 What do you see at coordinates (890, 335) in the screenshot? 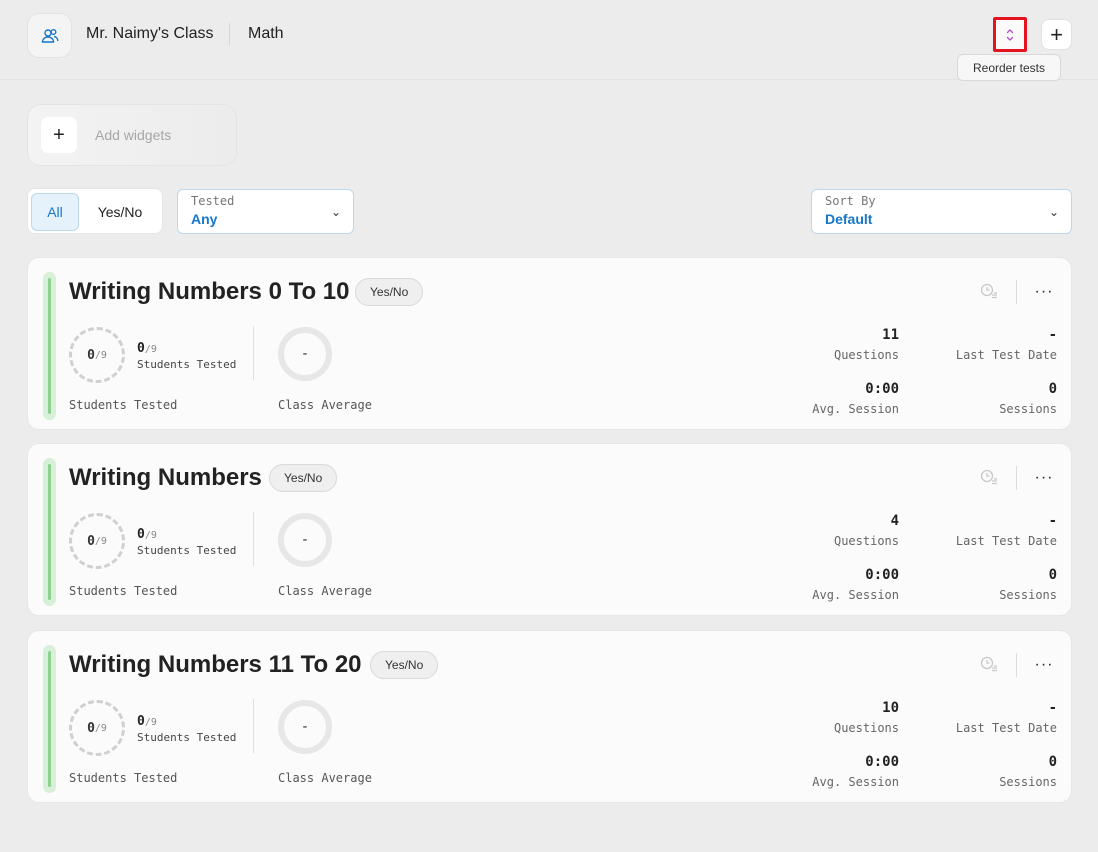
I see `questions-value: 11` at bounding box center [890, 335].